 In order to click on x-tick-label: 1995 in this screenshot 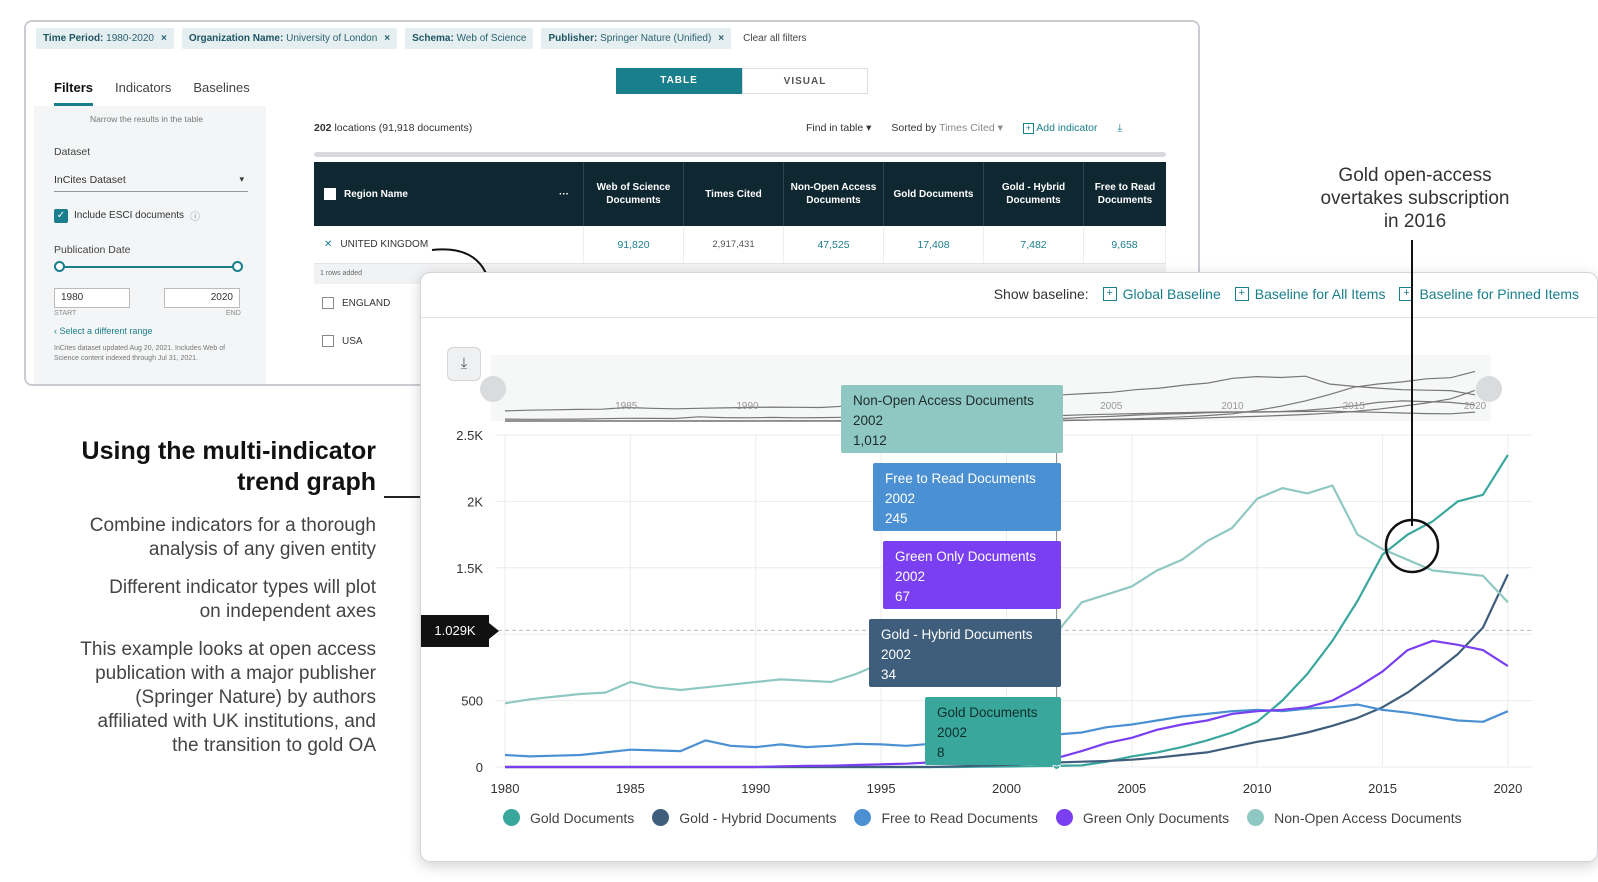, I will do `click(881, 788)`.